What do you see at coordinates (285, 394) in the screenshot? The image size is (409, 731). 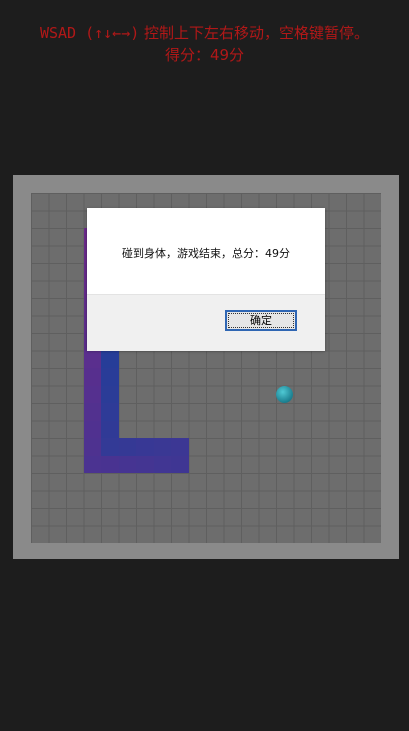 I see `food-pellet` at bounding box center [285, 394].